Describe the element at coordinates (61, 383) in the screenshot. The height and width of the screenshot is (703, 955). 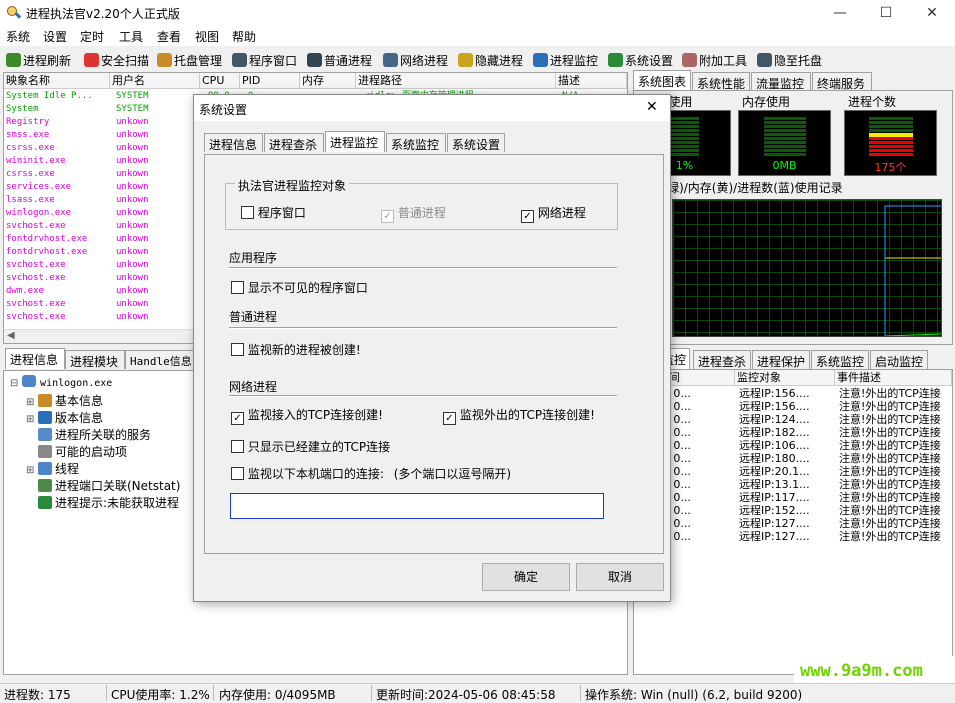
I see `tree-root: ⊟ winlogon.exe` at that location.